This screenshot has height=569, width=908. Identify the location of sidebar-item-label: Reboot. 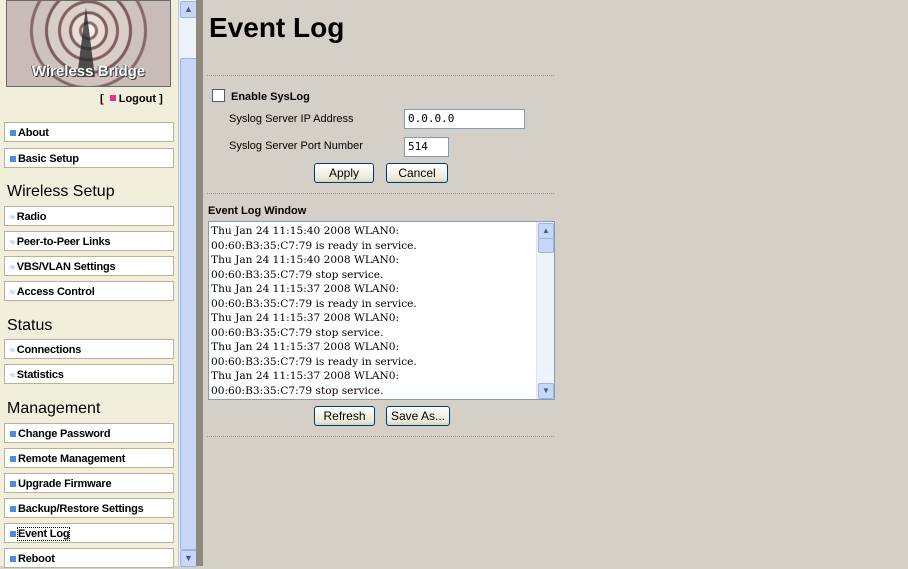
(36, 559).